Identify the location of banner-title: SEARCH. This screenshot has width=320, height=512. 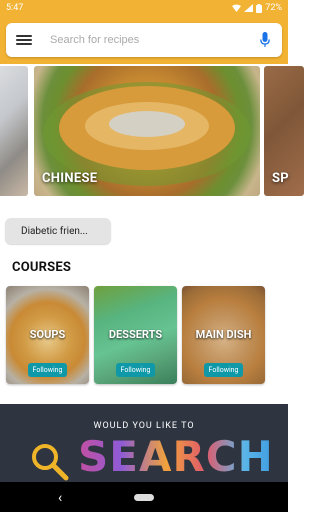
(176, 456).